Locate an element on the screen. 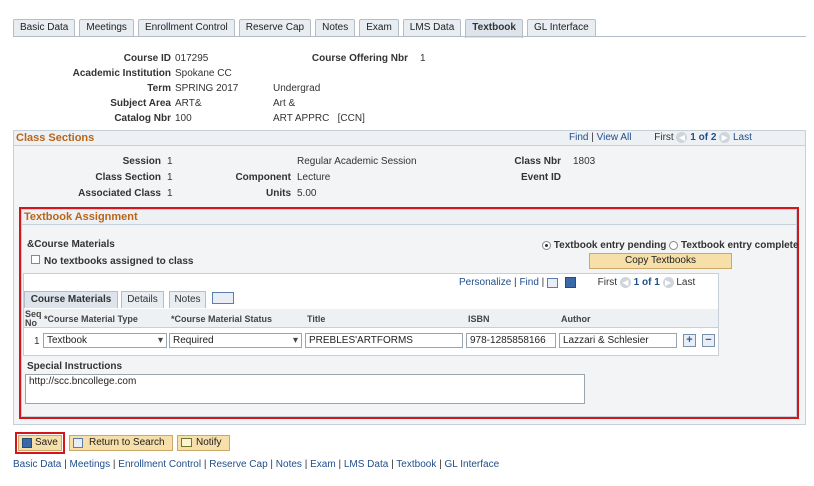  institution-value: Spokane CC is located at coordinates (203, 73).